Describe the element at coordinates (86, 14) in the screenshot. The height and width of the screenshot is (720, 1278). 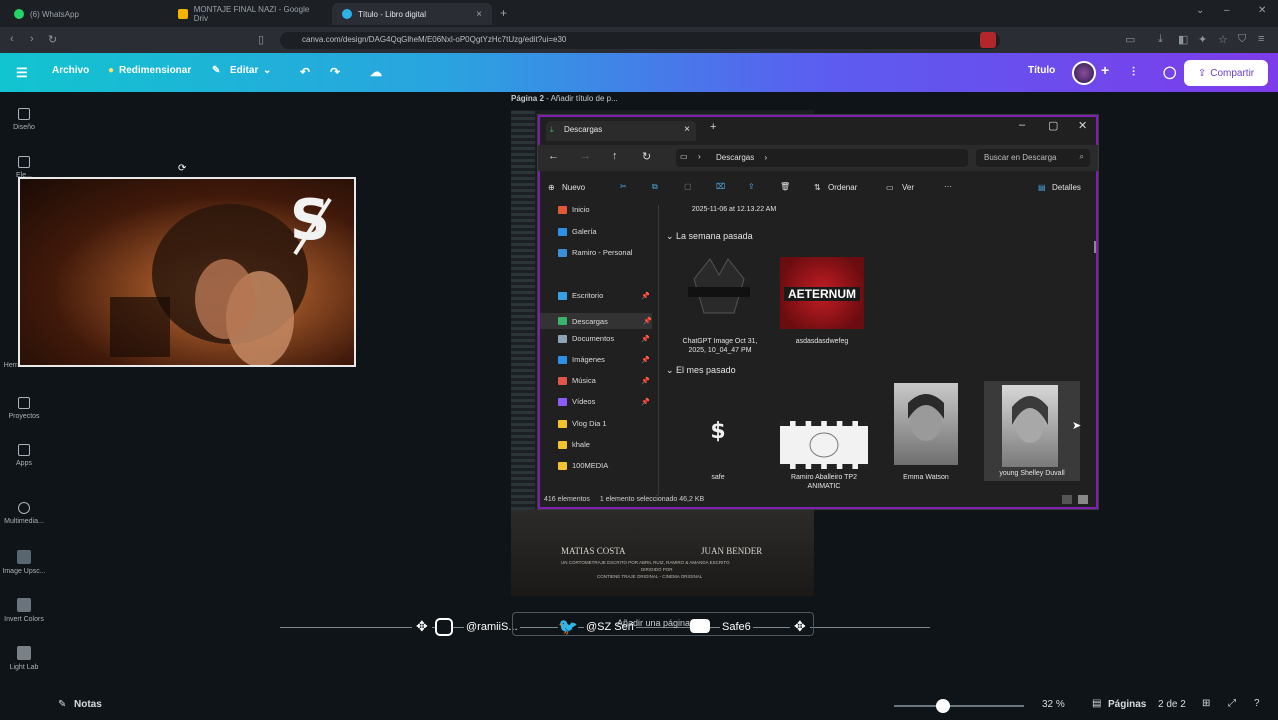
I see `tab-whatsapp: (6) WhatsApp` at that location.